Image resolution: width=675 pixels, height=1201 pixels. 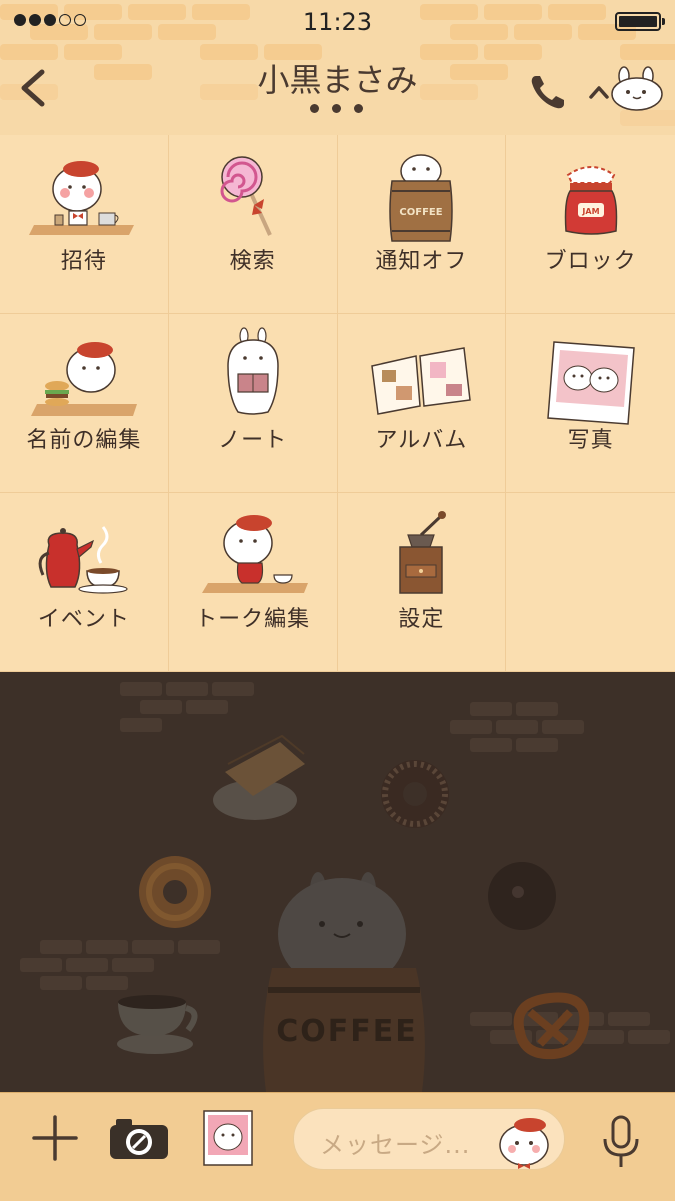 What do you see at coordinates (590, 582) in the screenshot?
I see `menu-empty-cell` at bounding box center [590, 582].